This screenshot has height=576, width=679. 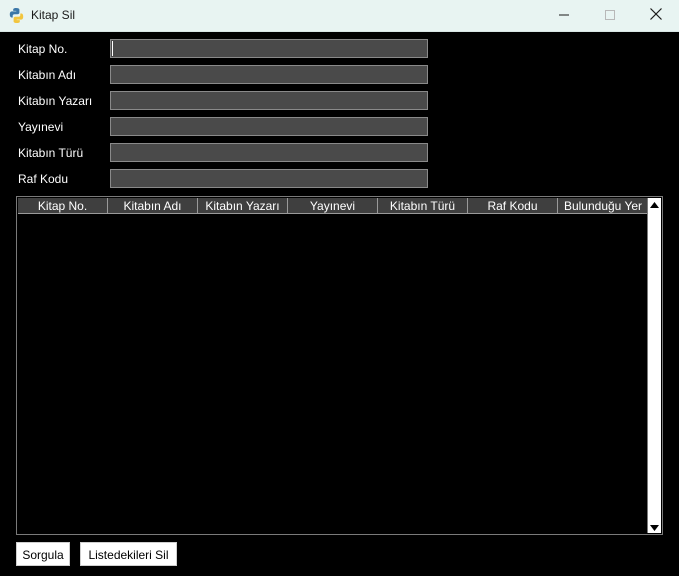 What do you see at coordinates (43, 554) in the screenshot?
I see `sorgula-button: Sorgula` at bounding box center [43, 554].